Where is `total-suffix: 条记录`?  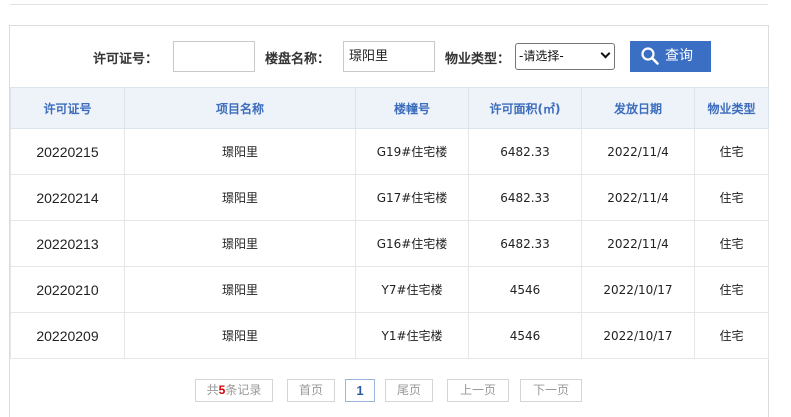 total-suffix: 条记录 is located at coordinates (243, 390).